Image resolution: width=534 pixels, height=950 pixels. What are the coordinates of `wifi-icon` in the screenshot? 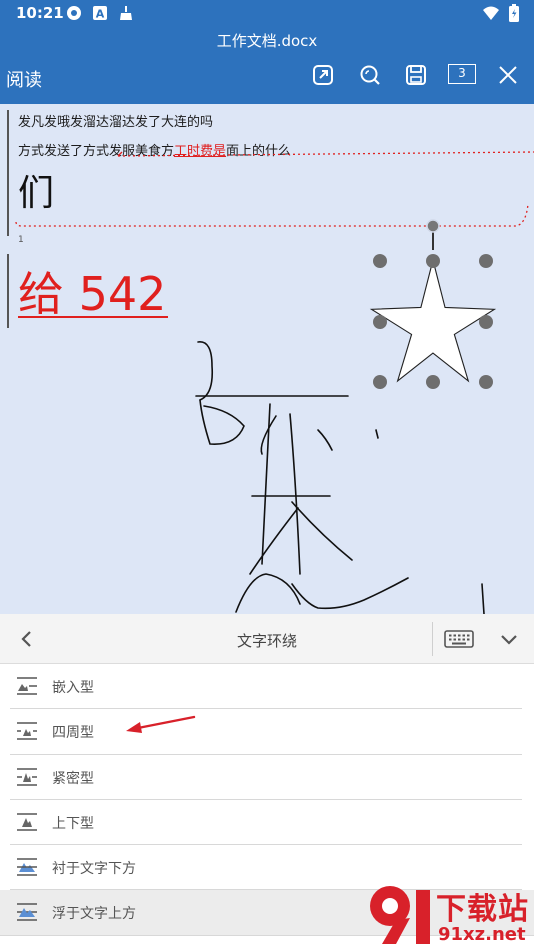 It's located at (491, 13).